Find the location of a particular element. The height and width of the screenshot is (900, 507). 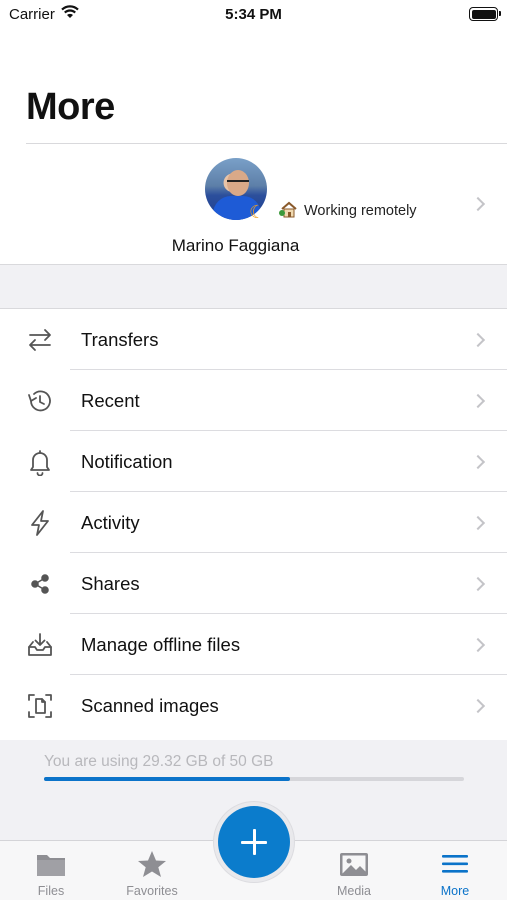

offline-download-icon is located at coordinates (40, 644).